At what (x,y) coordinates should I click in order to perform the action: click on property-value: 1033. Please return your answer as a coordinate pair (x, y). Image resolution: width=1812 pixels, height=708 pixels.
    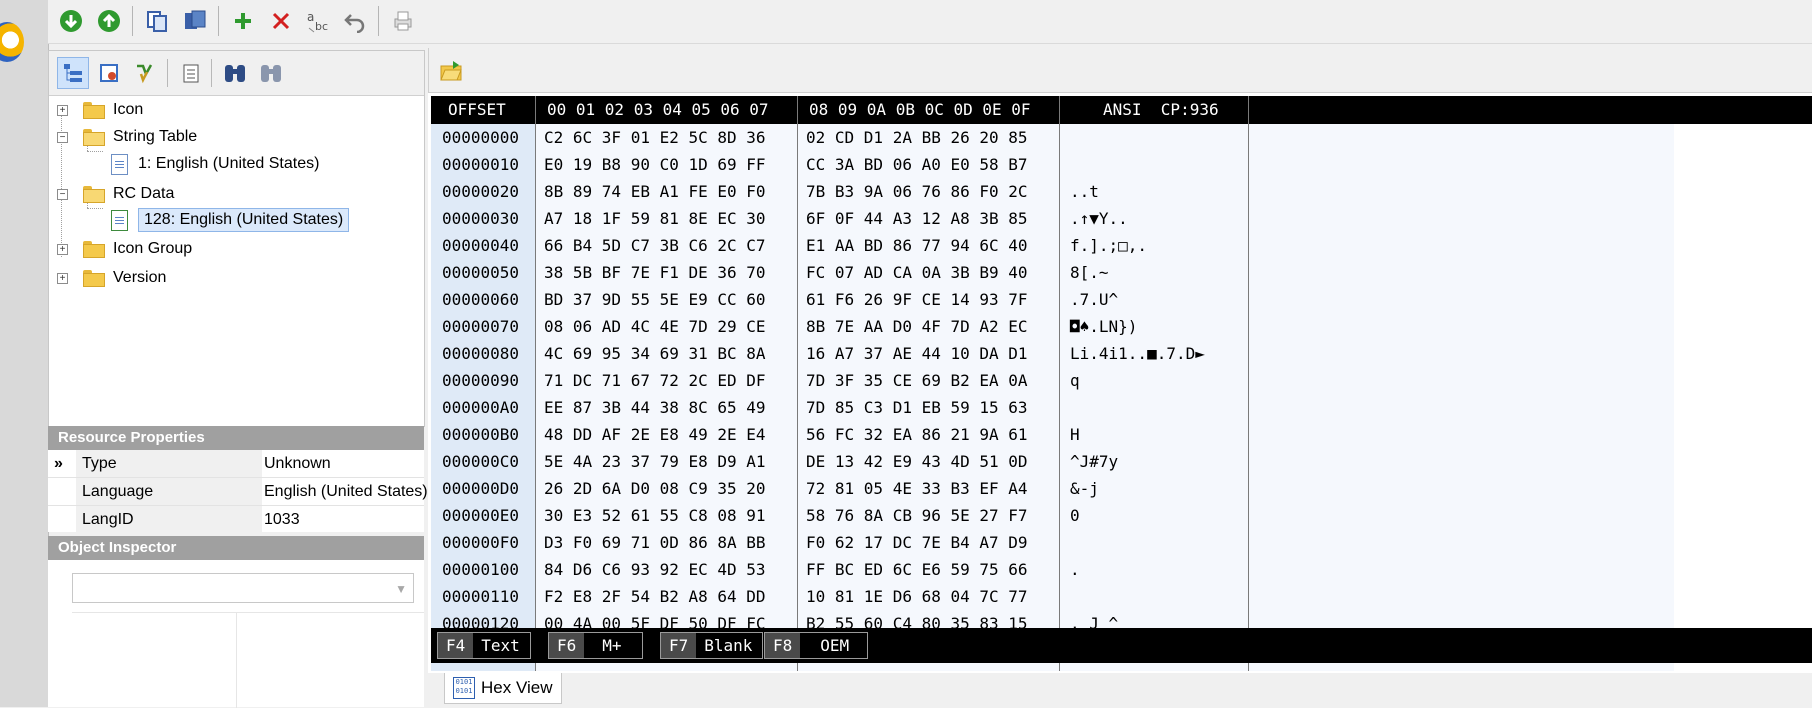
    Looking at the image, I should click on (343, 519).